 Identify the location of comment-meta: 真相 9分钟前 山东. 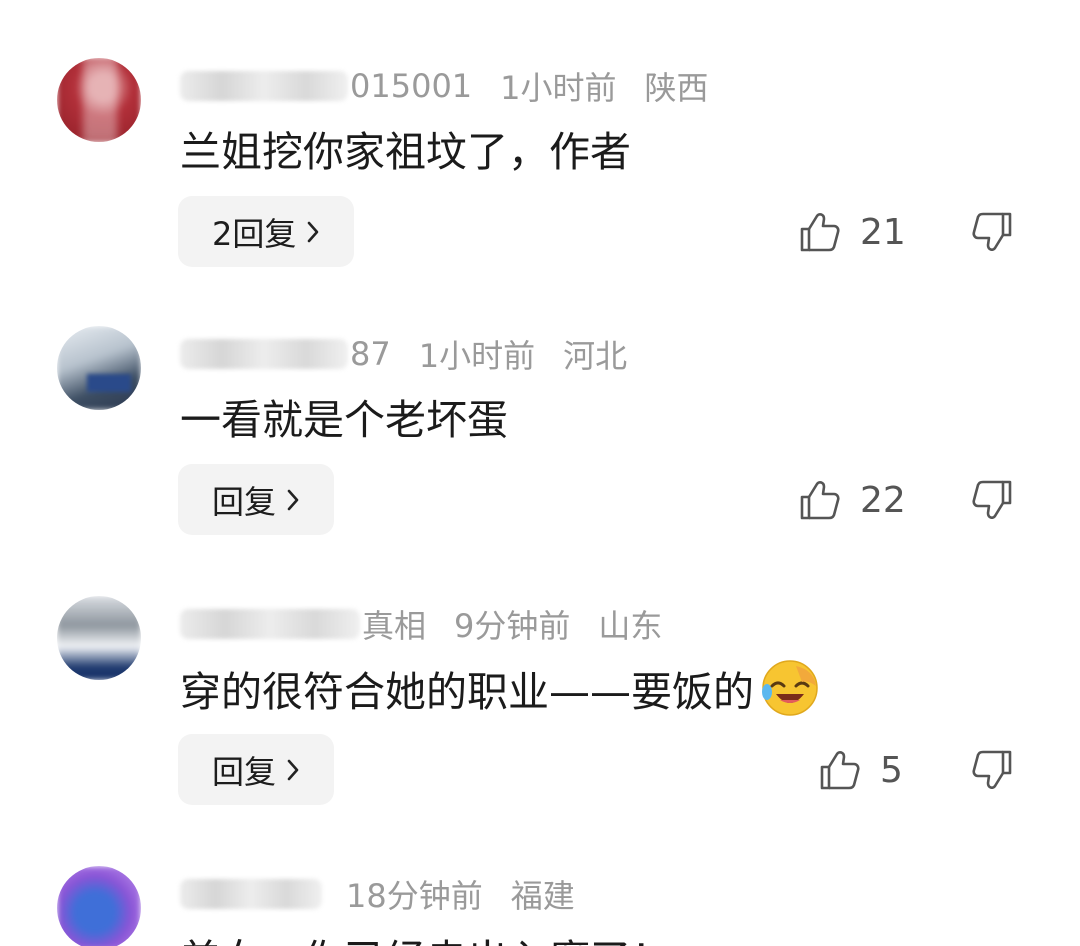
(421, 624).